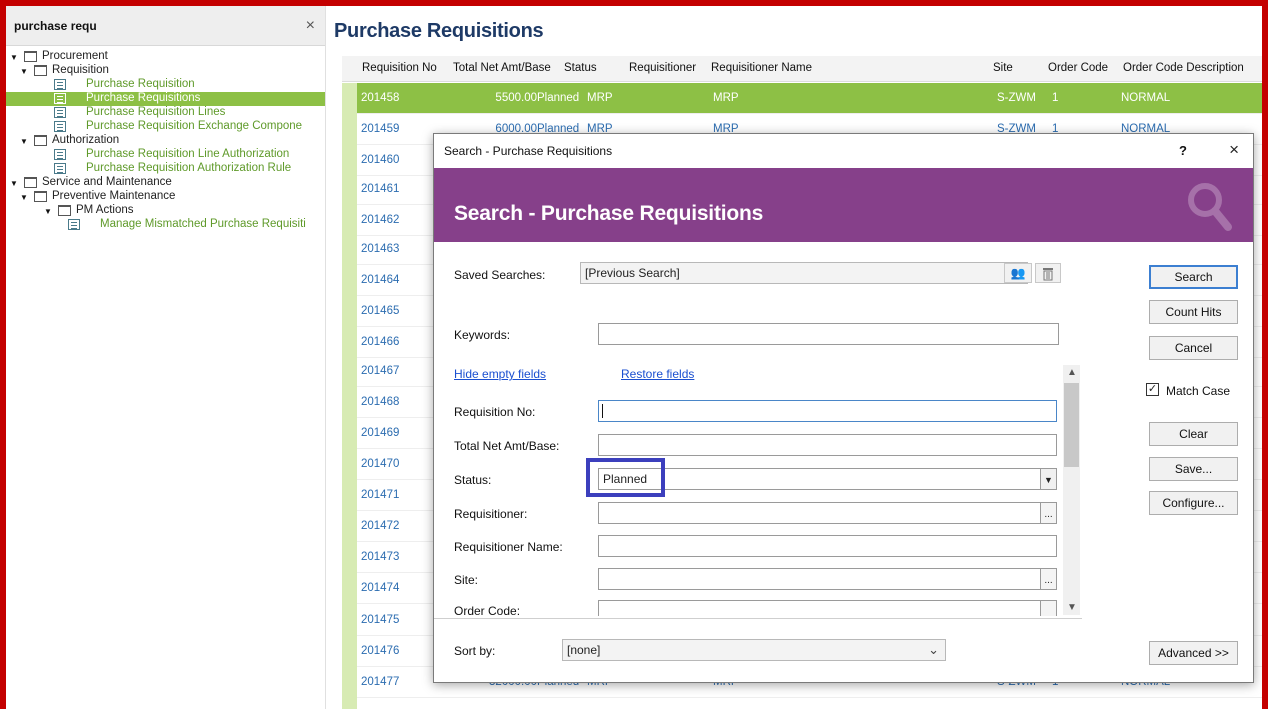  Describe the element at coordinates (1193, 312) in the screenshot. I see `count-hits-button: Count Hits` at that location.